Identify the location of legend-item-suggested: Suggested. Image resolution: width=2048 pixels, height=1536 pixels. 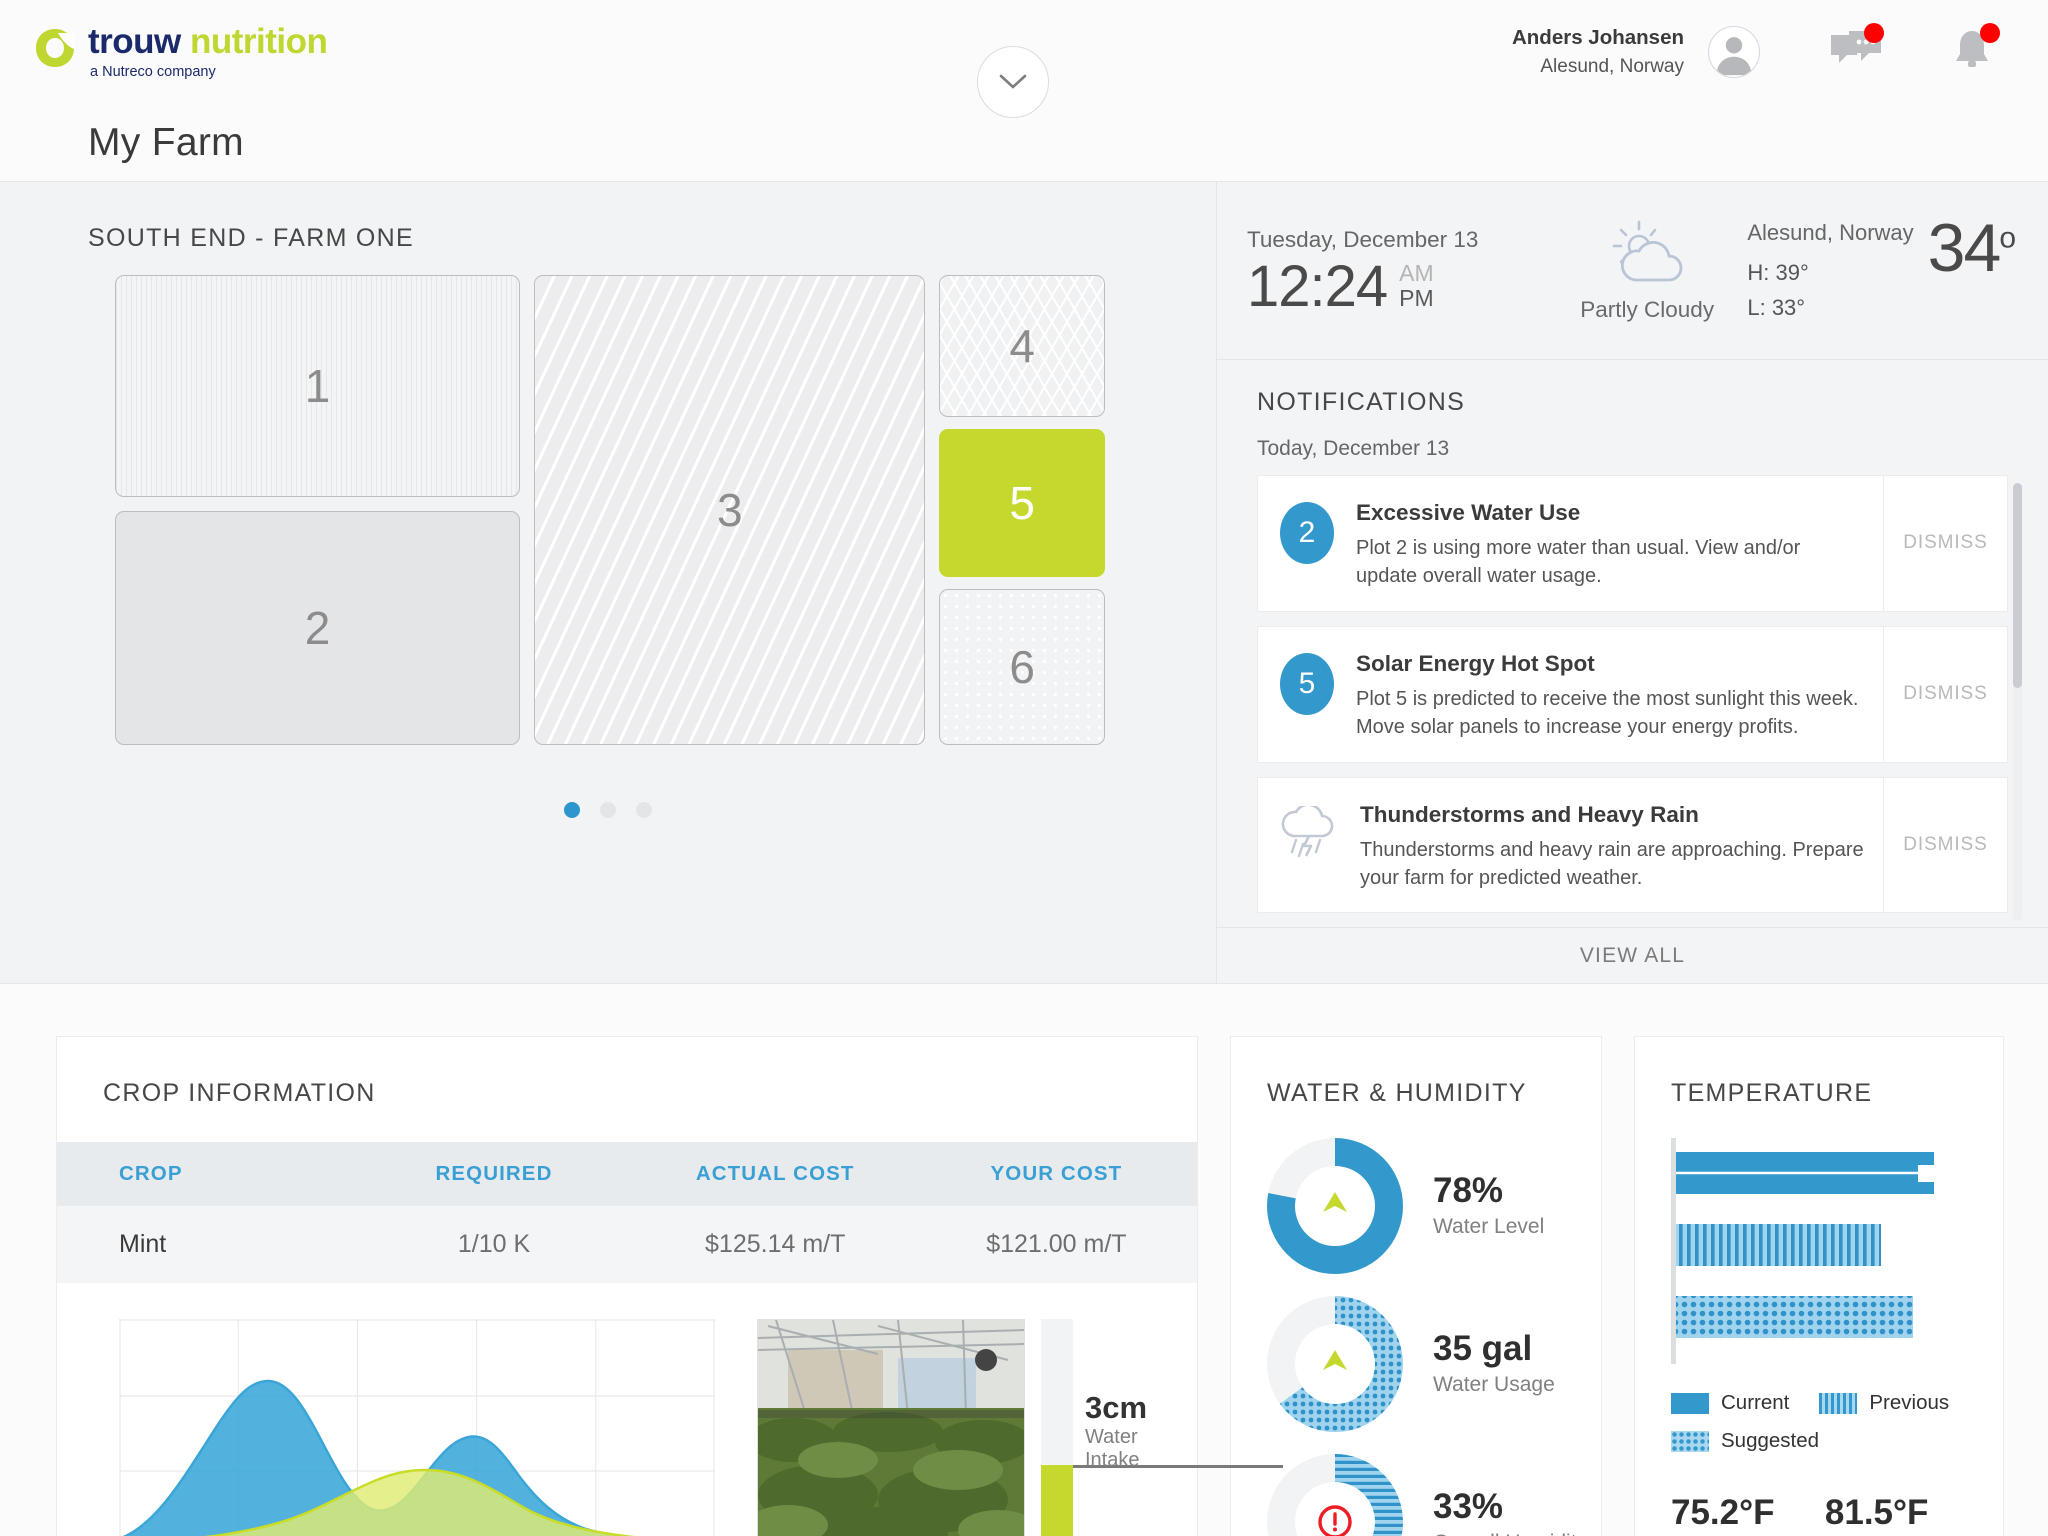
(1745, 1441).